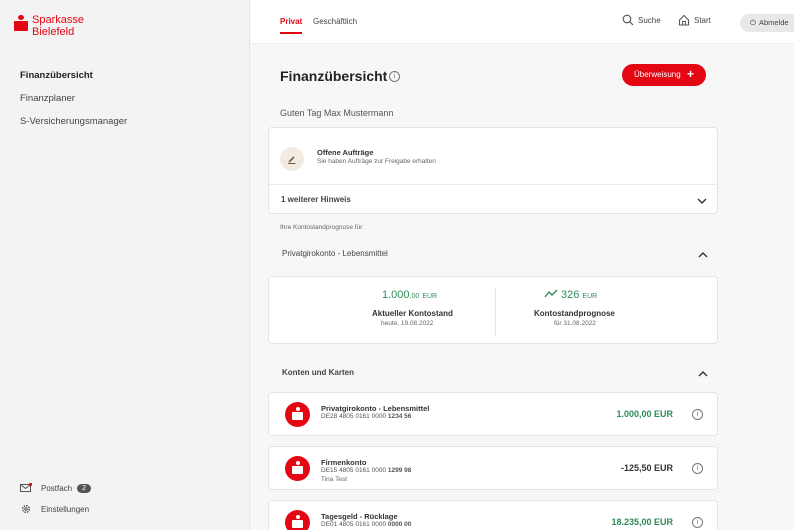 This screenshot has width=794, height=530. Describe the element at coordinates (73, 75) in the screenshot. I see `sidebar-item-finanzuebersicht: Finanzübersicht` at that location.